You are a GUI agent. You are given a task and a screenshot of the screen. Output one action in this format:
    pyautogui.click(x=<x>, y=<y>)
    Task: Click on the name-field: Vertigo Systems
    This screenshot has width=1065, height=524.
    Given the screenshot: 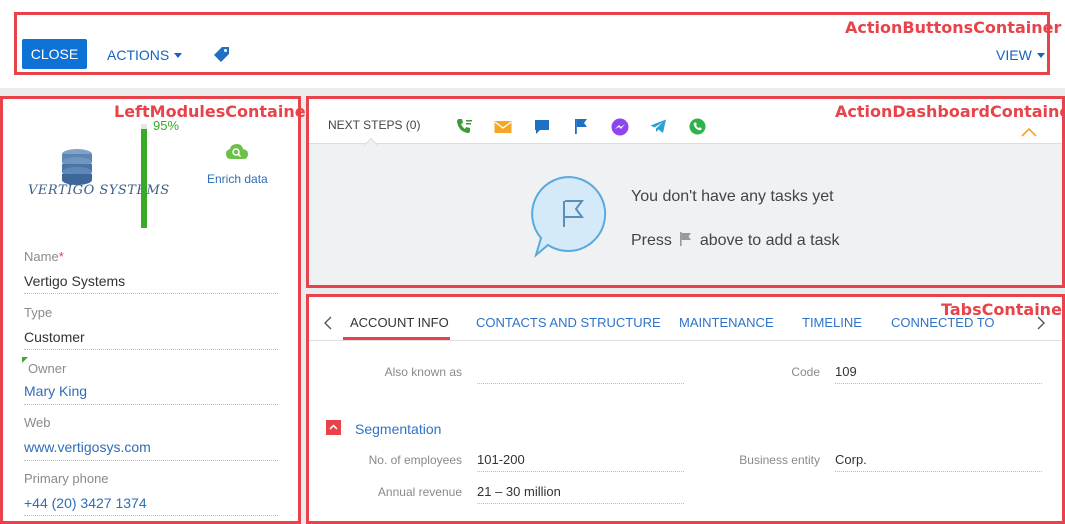 What is the action you would take?
    pyautogui.click(x=74, y=281)
    